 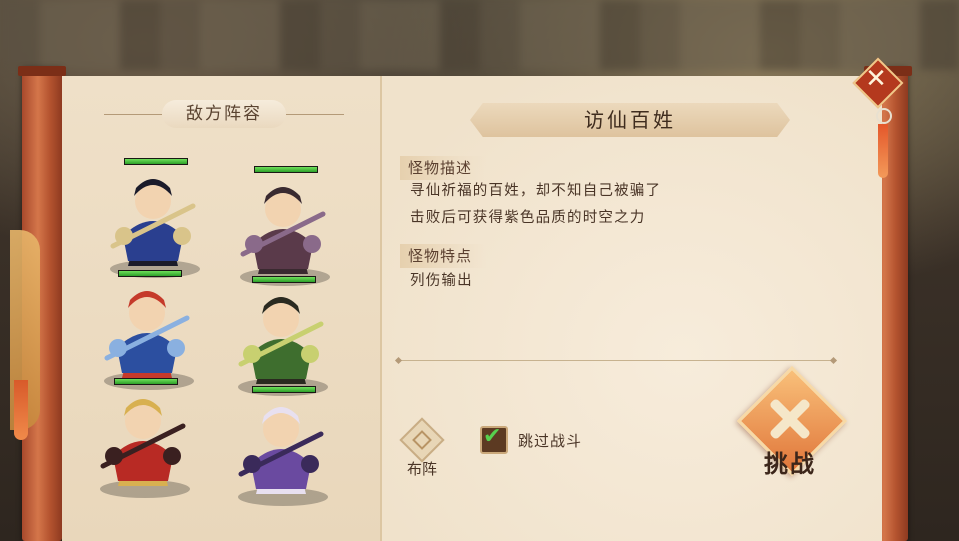 I want to click on monster-traits: 列伤输出, so click(x=441, y=281).